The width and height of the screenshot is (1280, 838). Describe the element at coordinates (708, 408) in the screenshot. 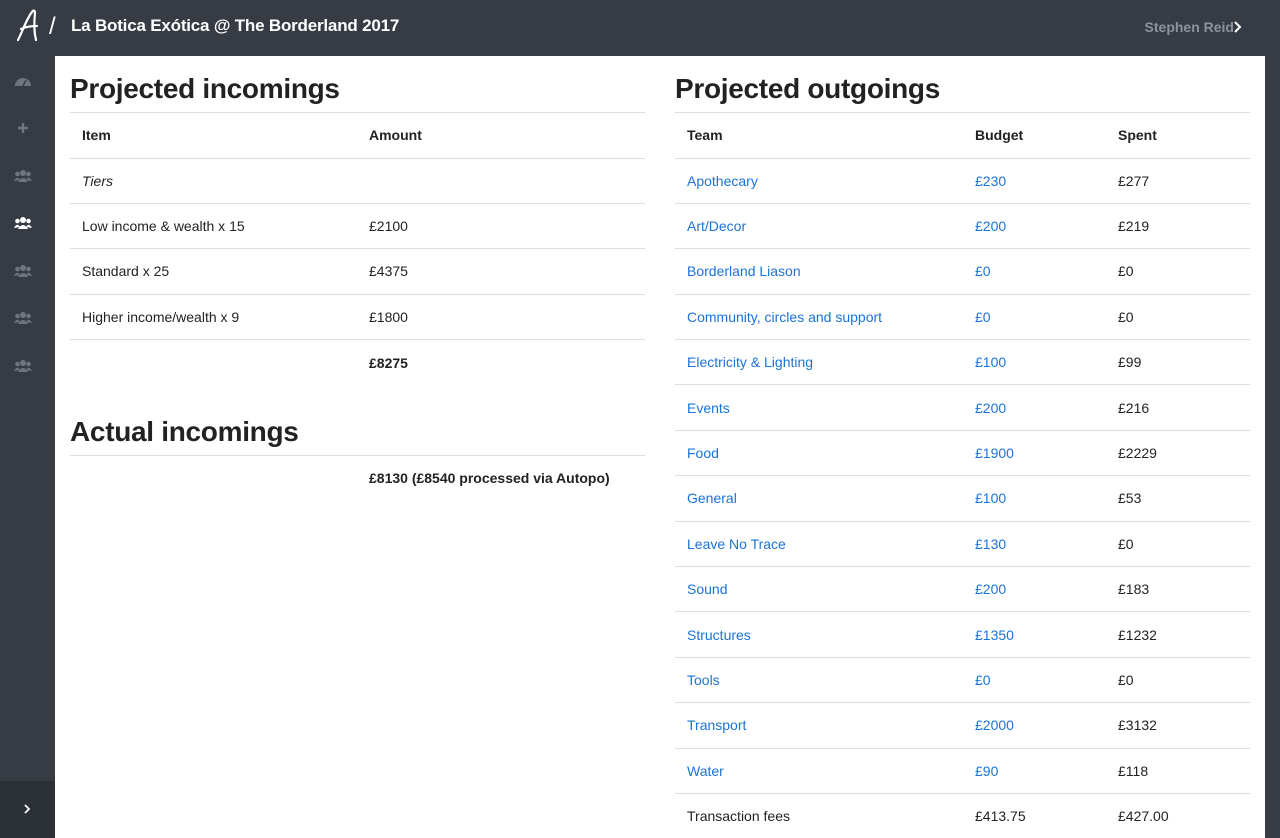

I see `team-link: Events` at that location.